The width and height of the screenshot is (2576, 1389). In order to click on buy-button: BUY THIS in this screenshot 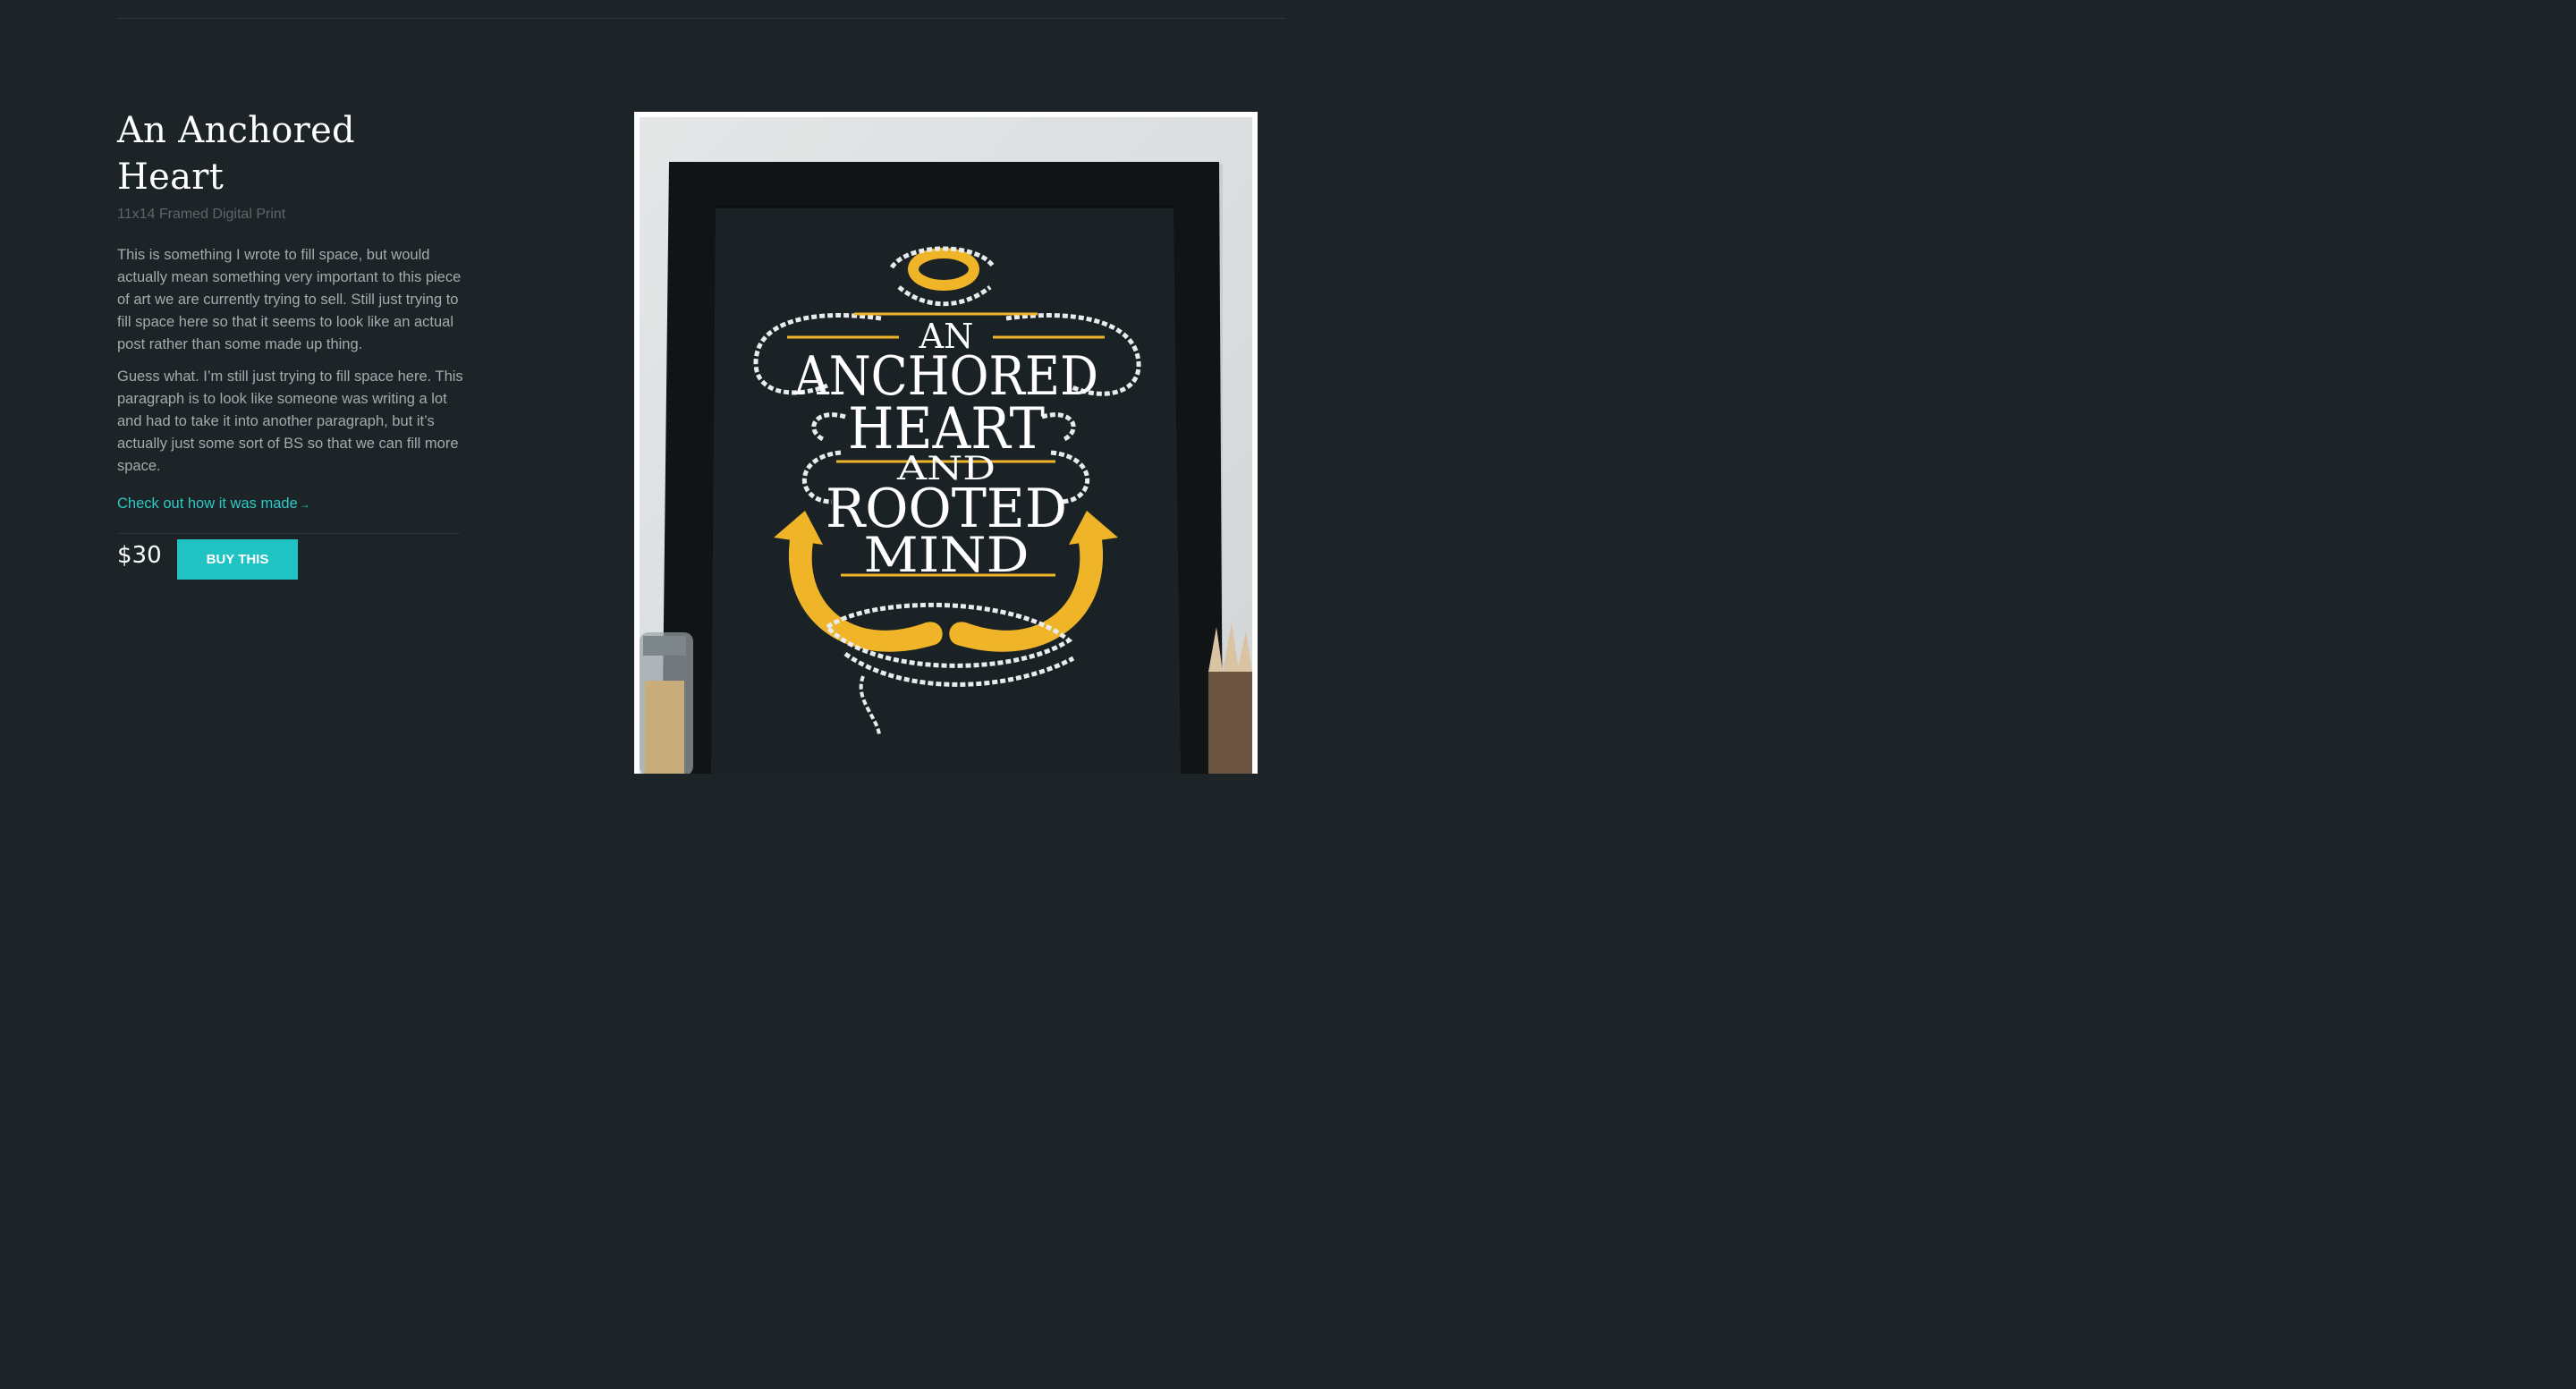, I will do `click(237, 559)`.